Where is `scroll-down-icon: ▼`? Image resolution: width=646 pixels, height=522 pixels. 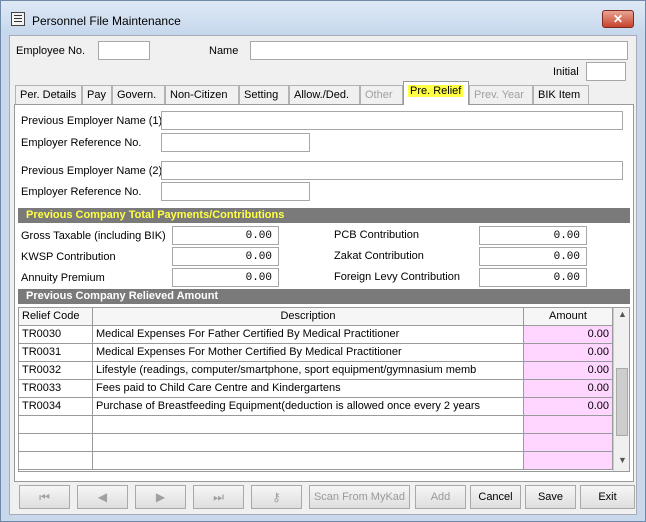
scroll-down-icon: ▼ is located at coordinates (621, 463).